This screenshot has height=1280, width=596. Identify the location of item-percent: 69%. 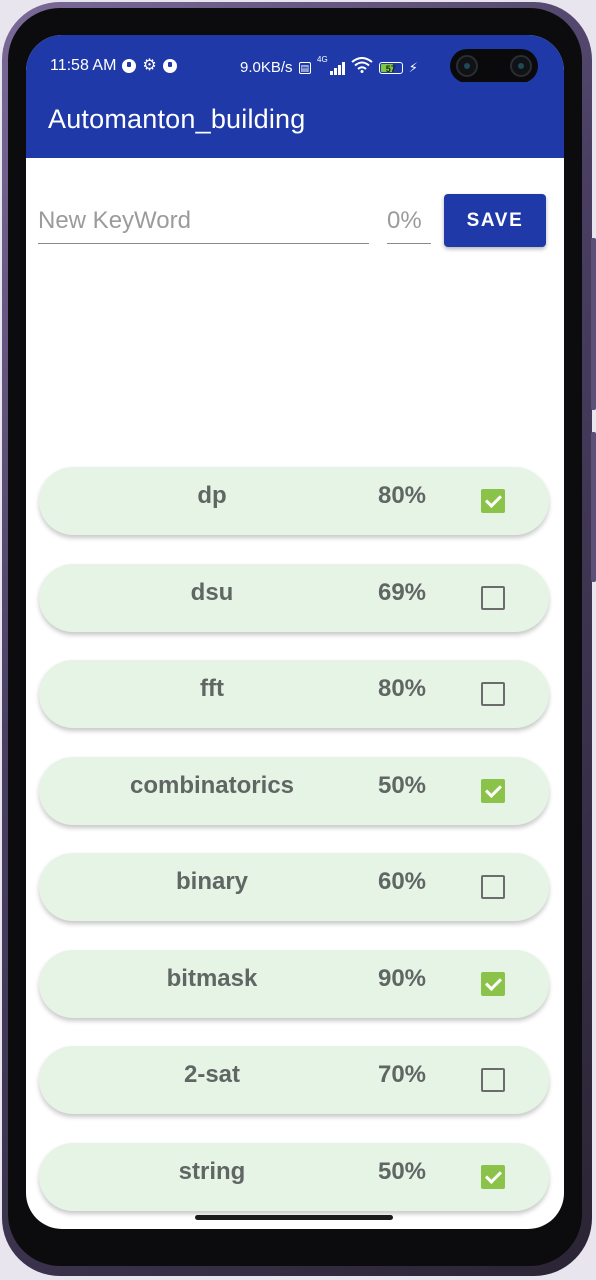
(402, 592).